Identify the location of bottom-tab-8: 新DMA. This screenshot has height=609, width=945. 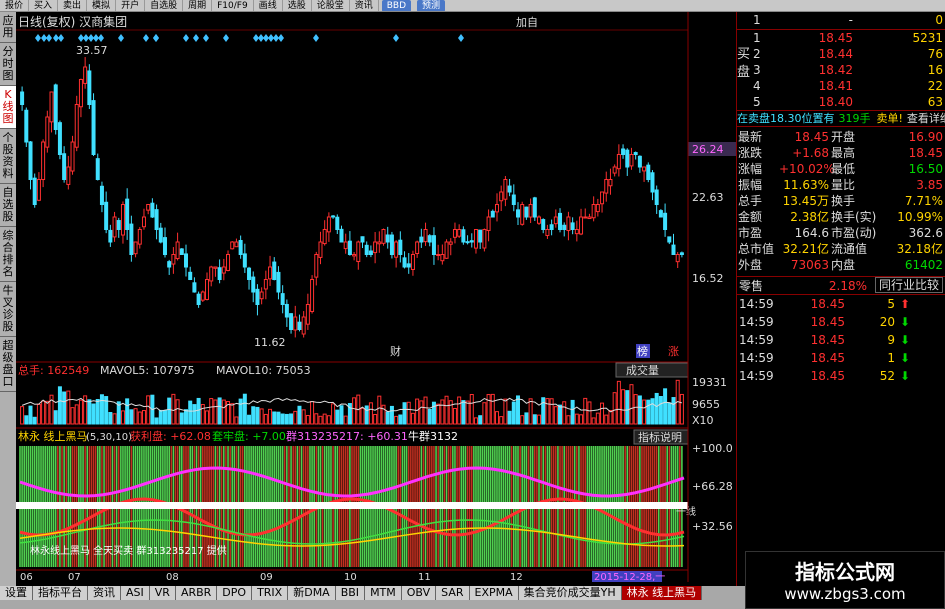
(312, 593).